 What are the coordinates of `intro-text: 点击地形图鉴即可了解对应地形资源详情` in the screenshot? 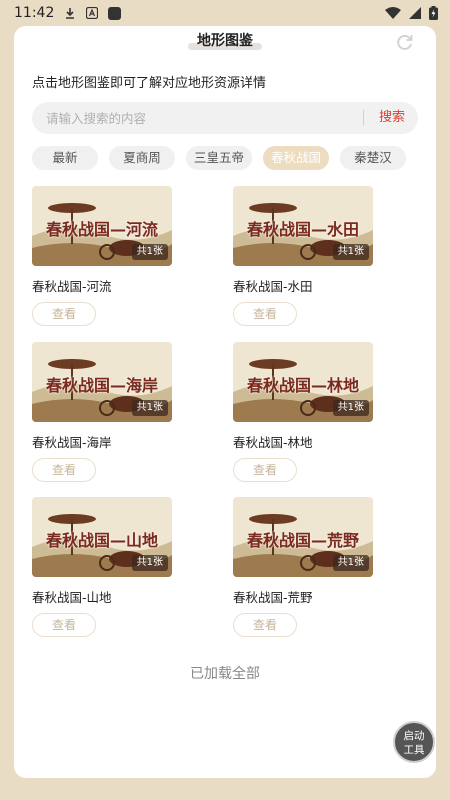 It's located at (149, 83).